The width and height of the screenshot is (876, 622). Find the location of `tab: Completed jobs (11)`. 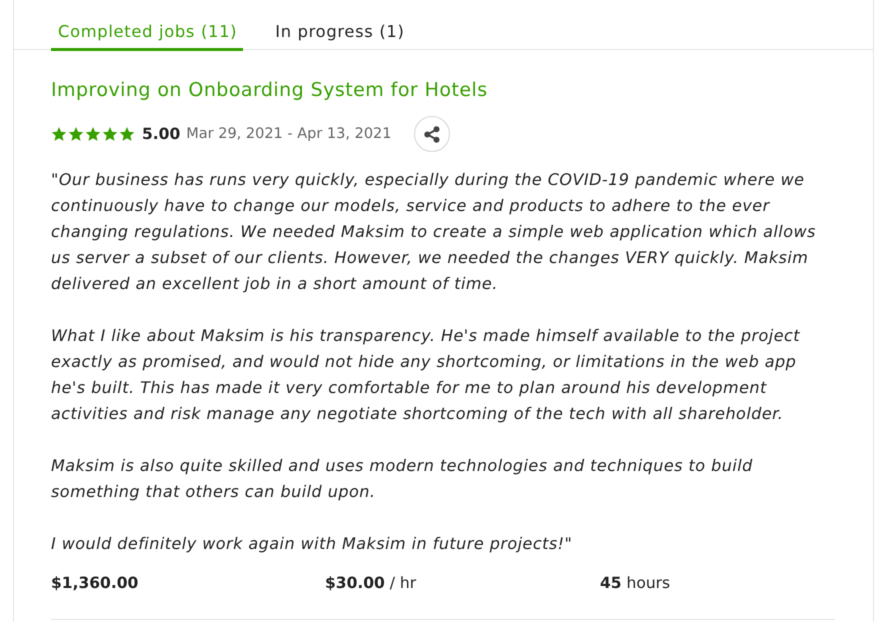

tab: Completed jobs (11) is located at coordinates (147, 25).